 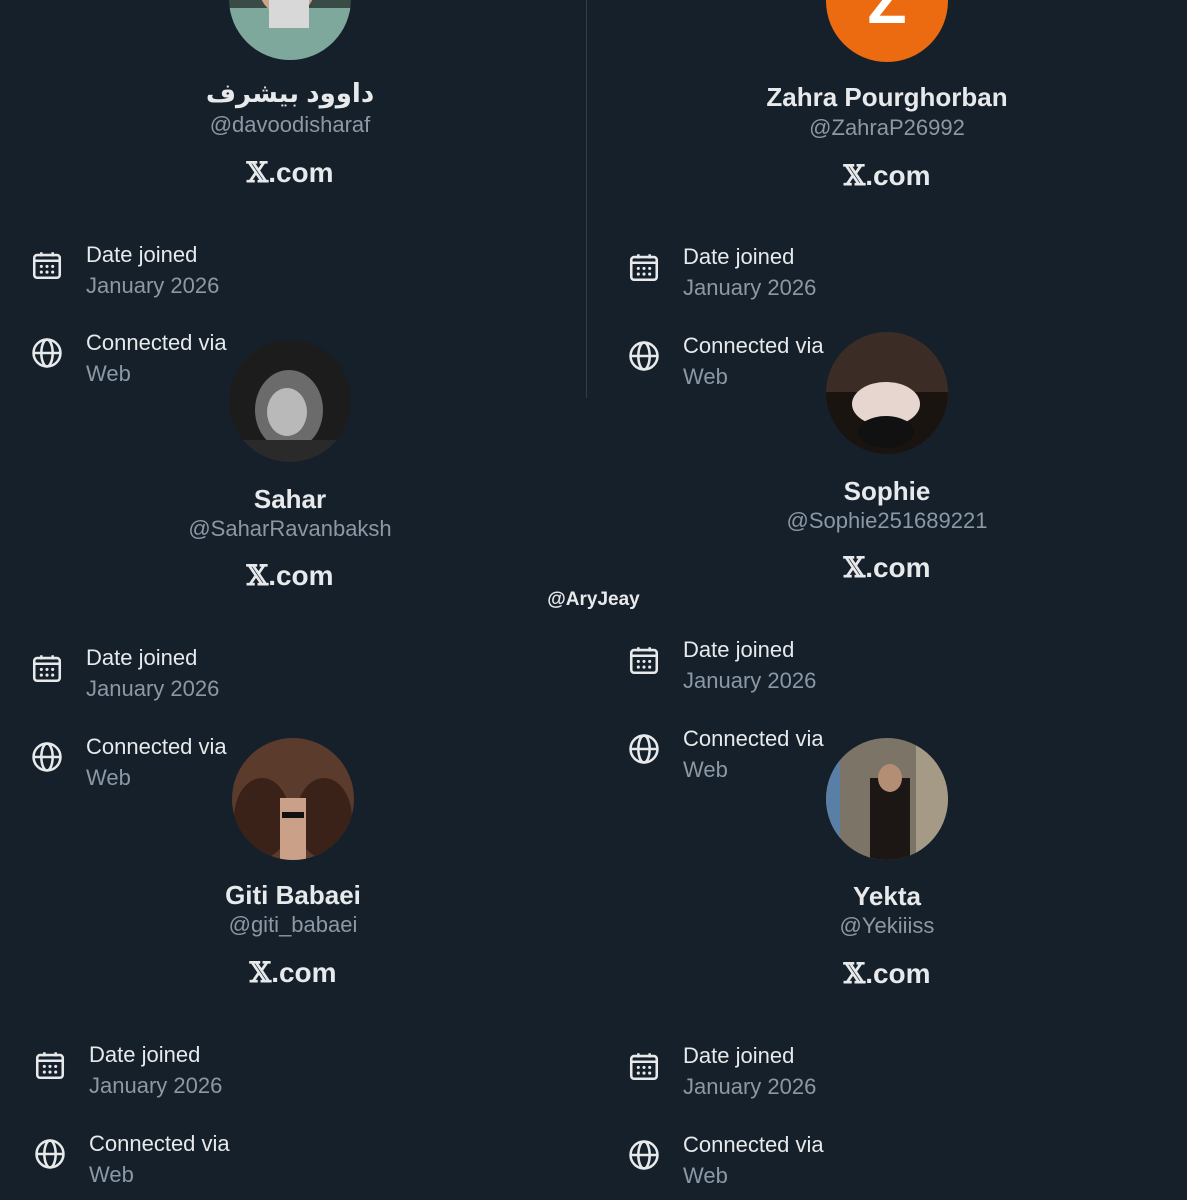 I want to click on profile-name: Sahar, so click(x=290, y=499).